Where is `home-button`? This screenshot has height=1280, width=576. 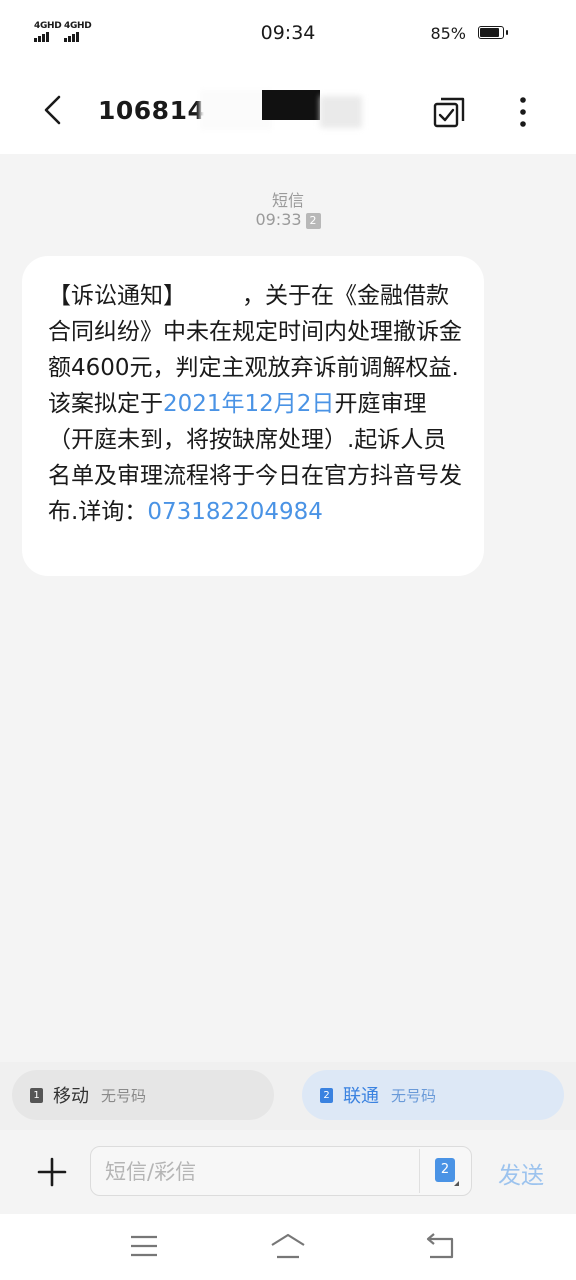 home-button is located at coordinates (288, 1246).